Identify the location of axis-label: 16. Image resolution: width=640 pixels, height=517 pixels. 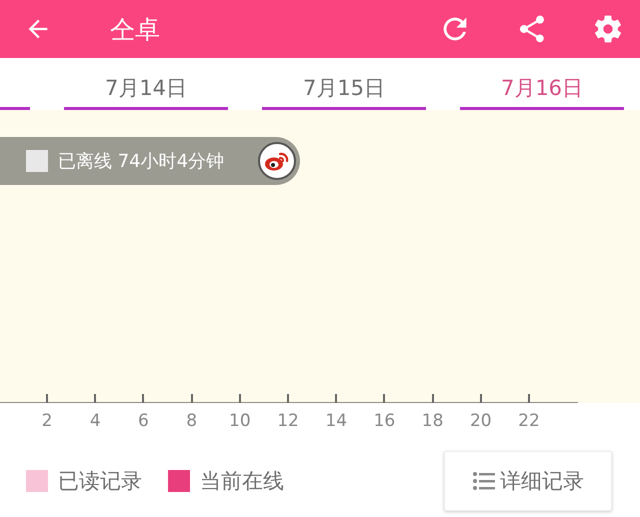
(384, 421).